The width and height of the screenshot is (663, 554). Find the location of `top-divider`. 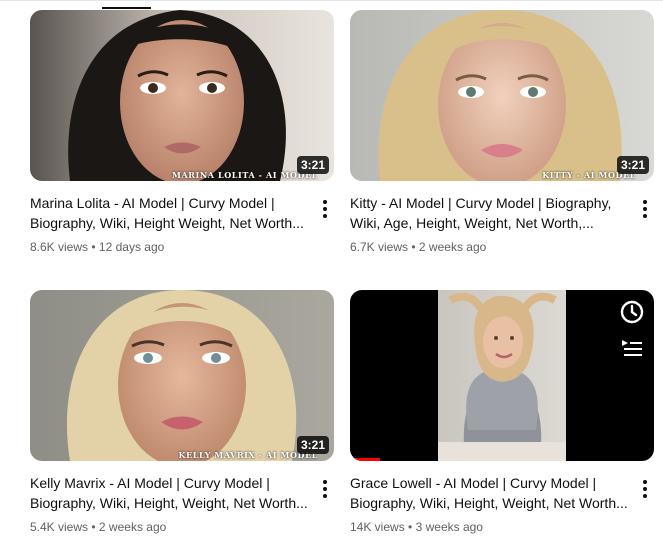

top-divider is located at coordinates (331, 0).